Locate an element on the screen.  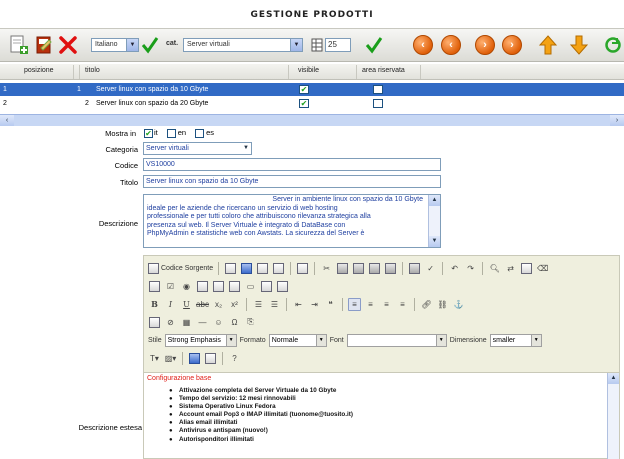
horizontal-rule-icon: — is located at coordinates (202, 322).